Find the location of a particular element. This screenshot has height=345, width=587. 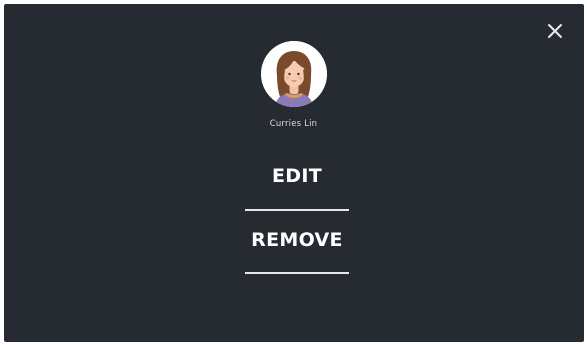

user-avatar-illustration is located at coordinates (294, 74).